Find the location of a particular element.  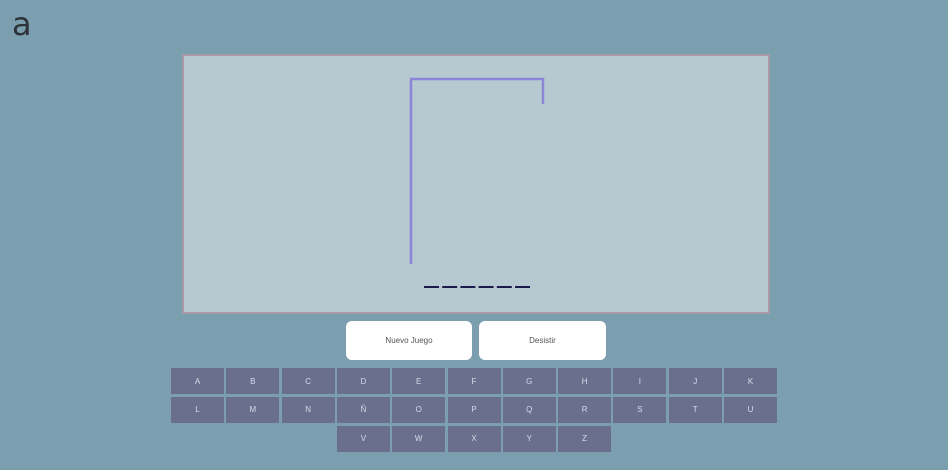

hangman-drawing is located at coordinates (477, 182).